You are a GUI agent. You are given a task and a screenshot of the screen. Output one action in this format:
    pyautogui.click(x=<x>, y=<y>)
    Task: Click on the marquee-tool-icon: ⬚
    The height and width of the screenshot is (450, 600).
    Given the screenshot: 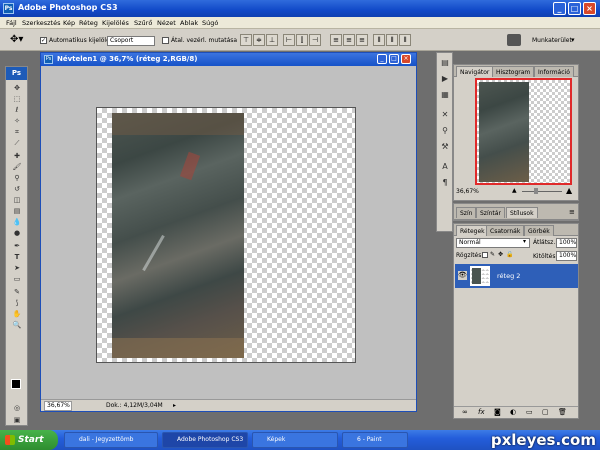 What is the action you would take?
    pyautogui.click(x=17, y=99)
    